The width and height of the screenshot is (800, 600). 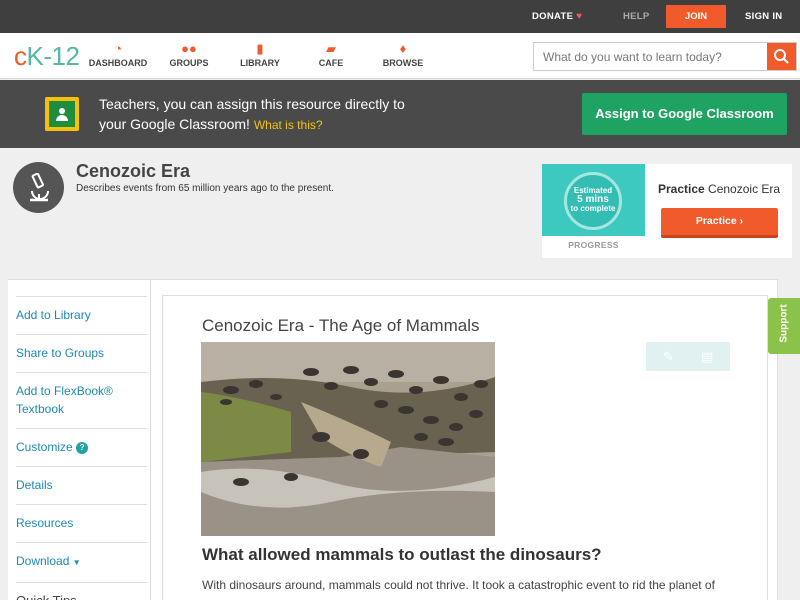 I want to click on help-link: HELP, so click(x=636, y=16).